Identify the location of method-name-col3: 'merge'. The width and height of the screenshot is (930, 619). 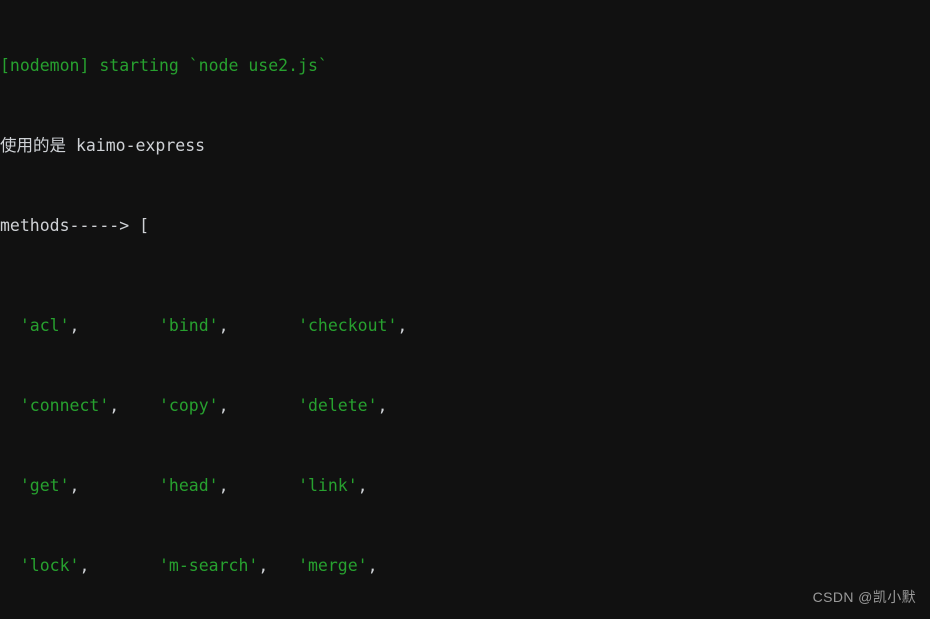
(333, 565).